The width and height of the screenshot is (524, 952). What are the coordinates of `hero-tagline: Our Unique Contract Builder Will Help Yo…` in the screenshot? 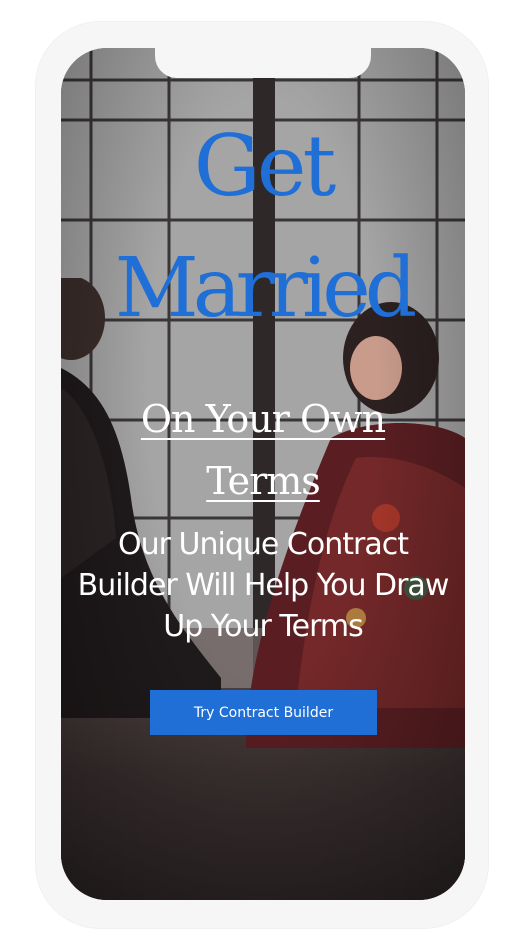 It's located at (263, 585).